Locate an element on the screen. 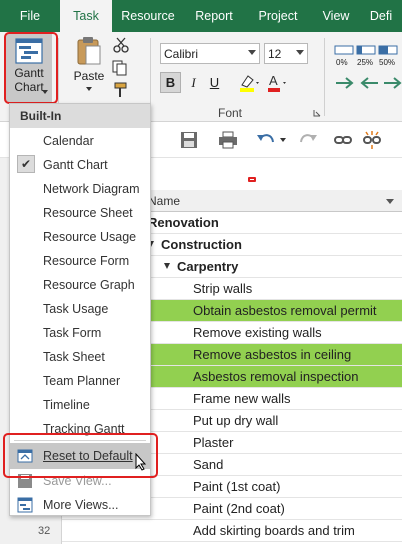 The image size is (402, 544). menu-item-label: Timeline is located at coordinates (66, 405).